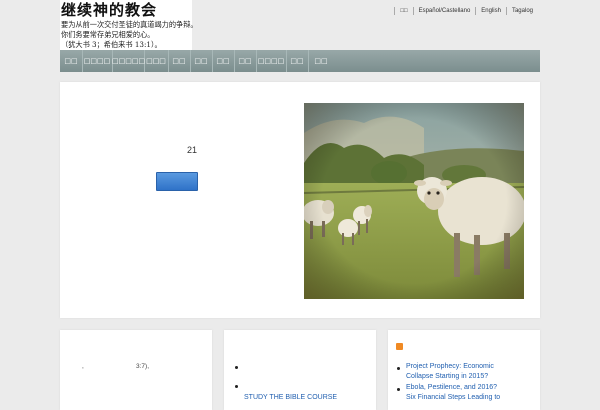 This screenshot has width=600, height=410. What do you see at coordinates (450, 366) in the screenshot?
I see `news-link-1: Project Prophecy: Economic` at bounding box center [450, 366].